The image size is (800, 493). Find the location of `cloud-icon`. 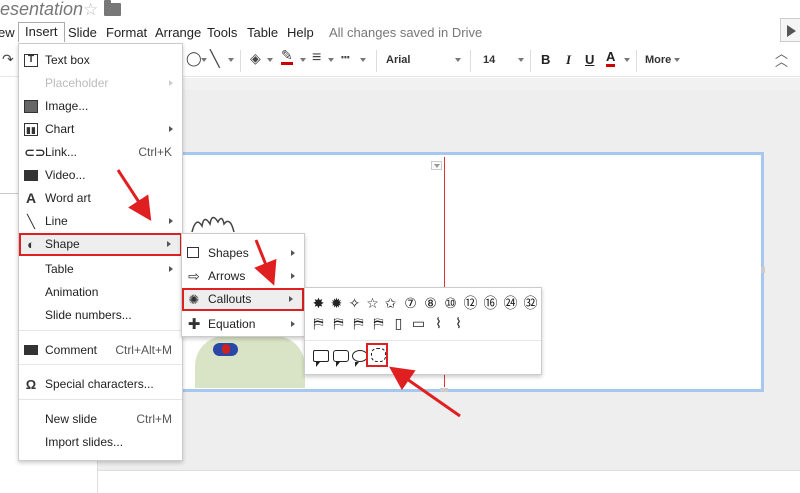

cloud-icon is located at coordinates (378, 355).